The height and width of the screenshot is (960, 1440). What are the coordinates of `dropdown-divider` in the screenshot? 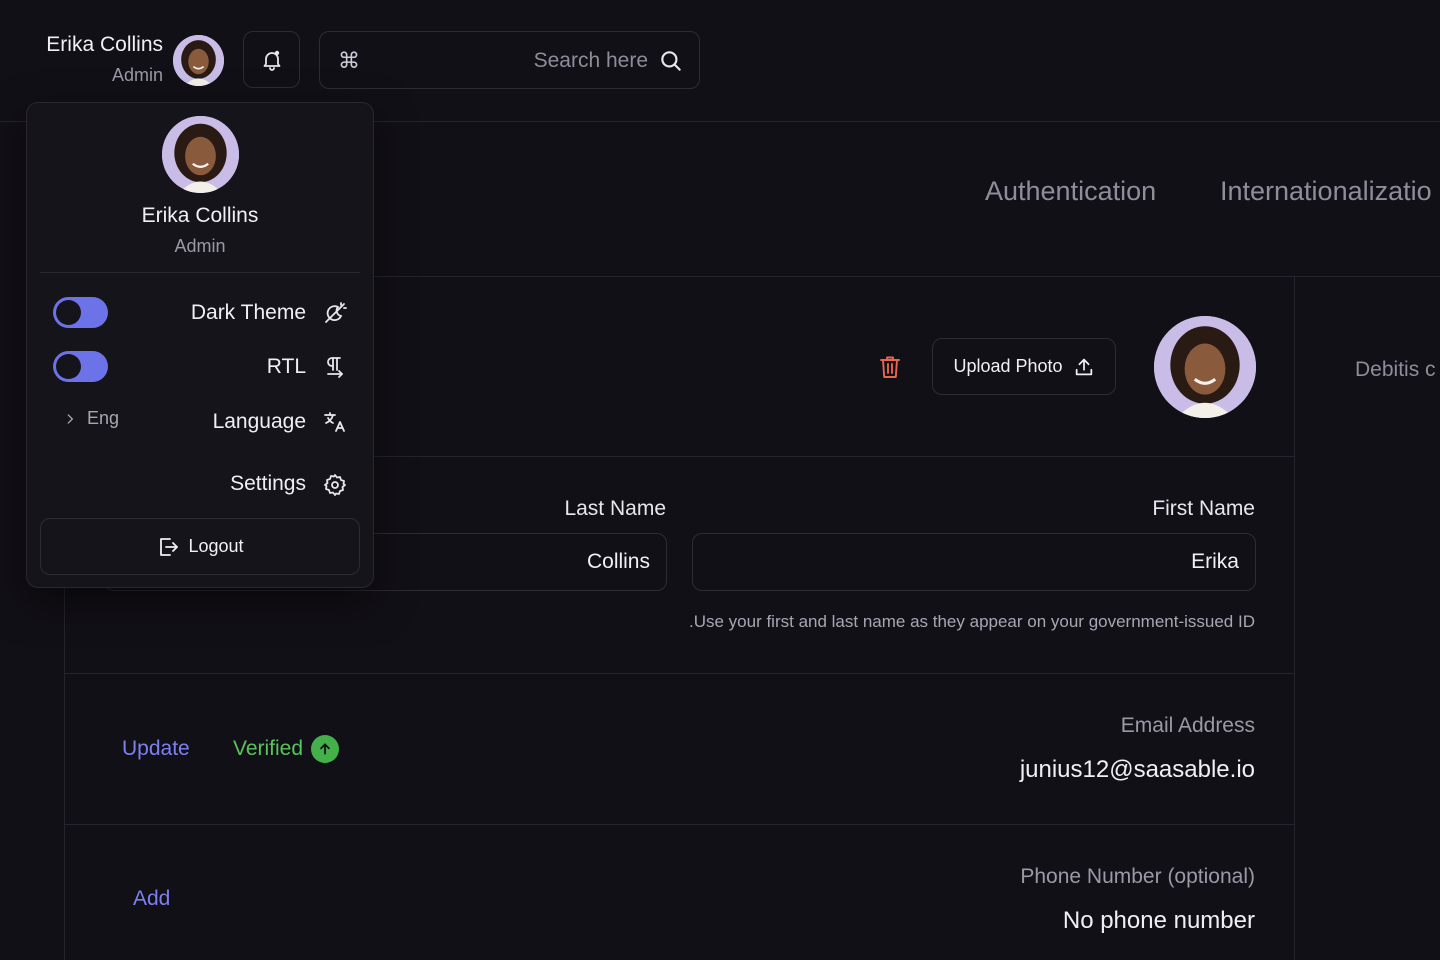 It's located at (200, 272).